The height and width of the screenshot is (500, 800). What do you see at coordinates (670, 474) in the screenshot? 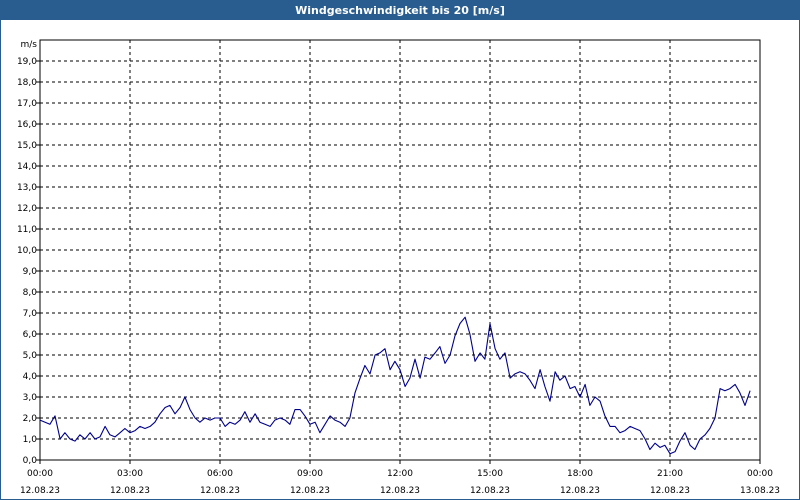
I see `x-tick-time-label: 21:00` at bounding box center [670, 474].